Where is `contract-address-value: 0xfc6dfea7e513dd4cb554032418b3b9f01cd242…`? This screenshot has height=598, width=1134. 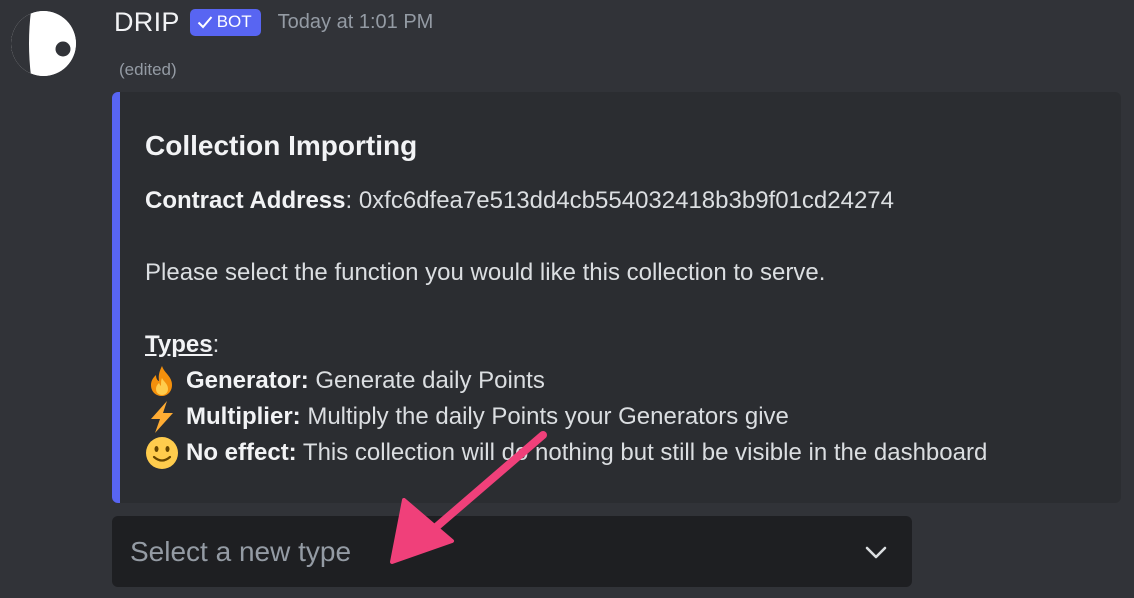 contract-address-value: 0xfc6dfea7e513dd4cb554032418b3b9f01cd242… is located at coordinates (623, 200).